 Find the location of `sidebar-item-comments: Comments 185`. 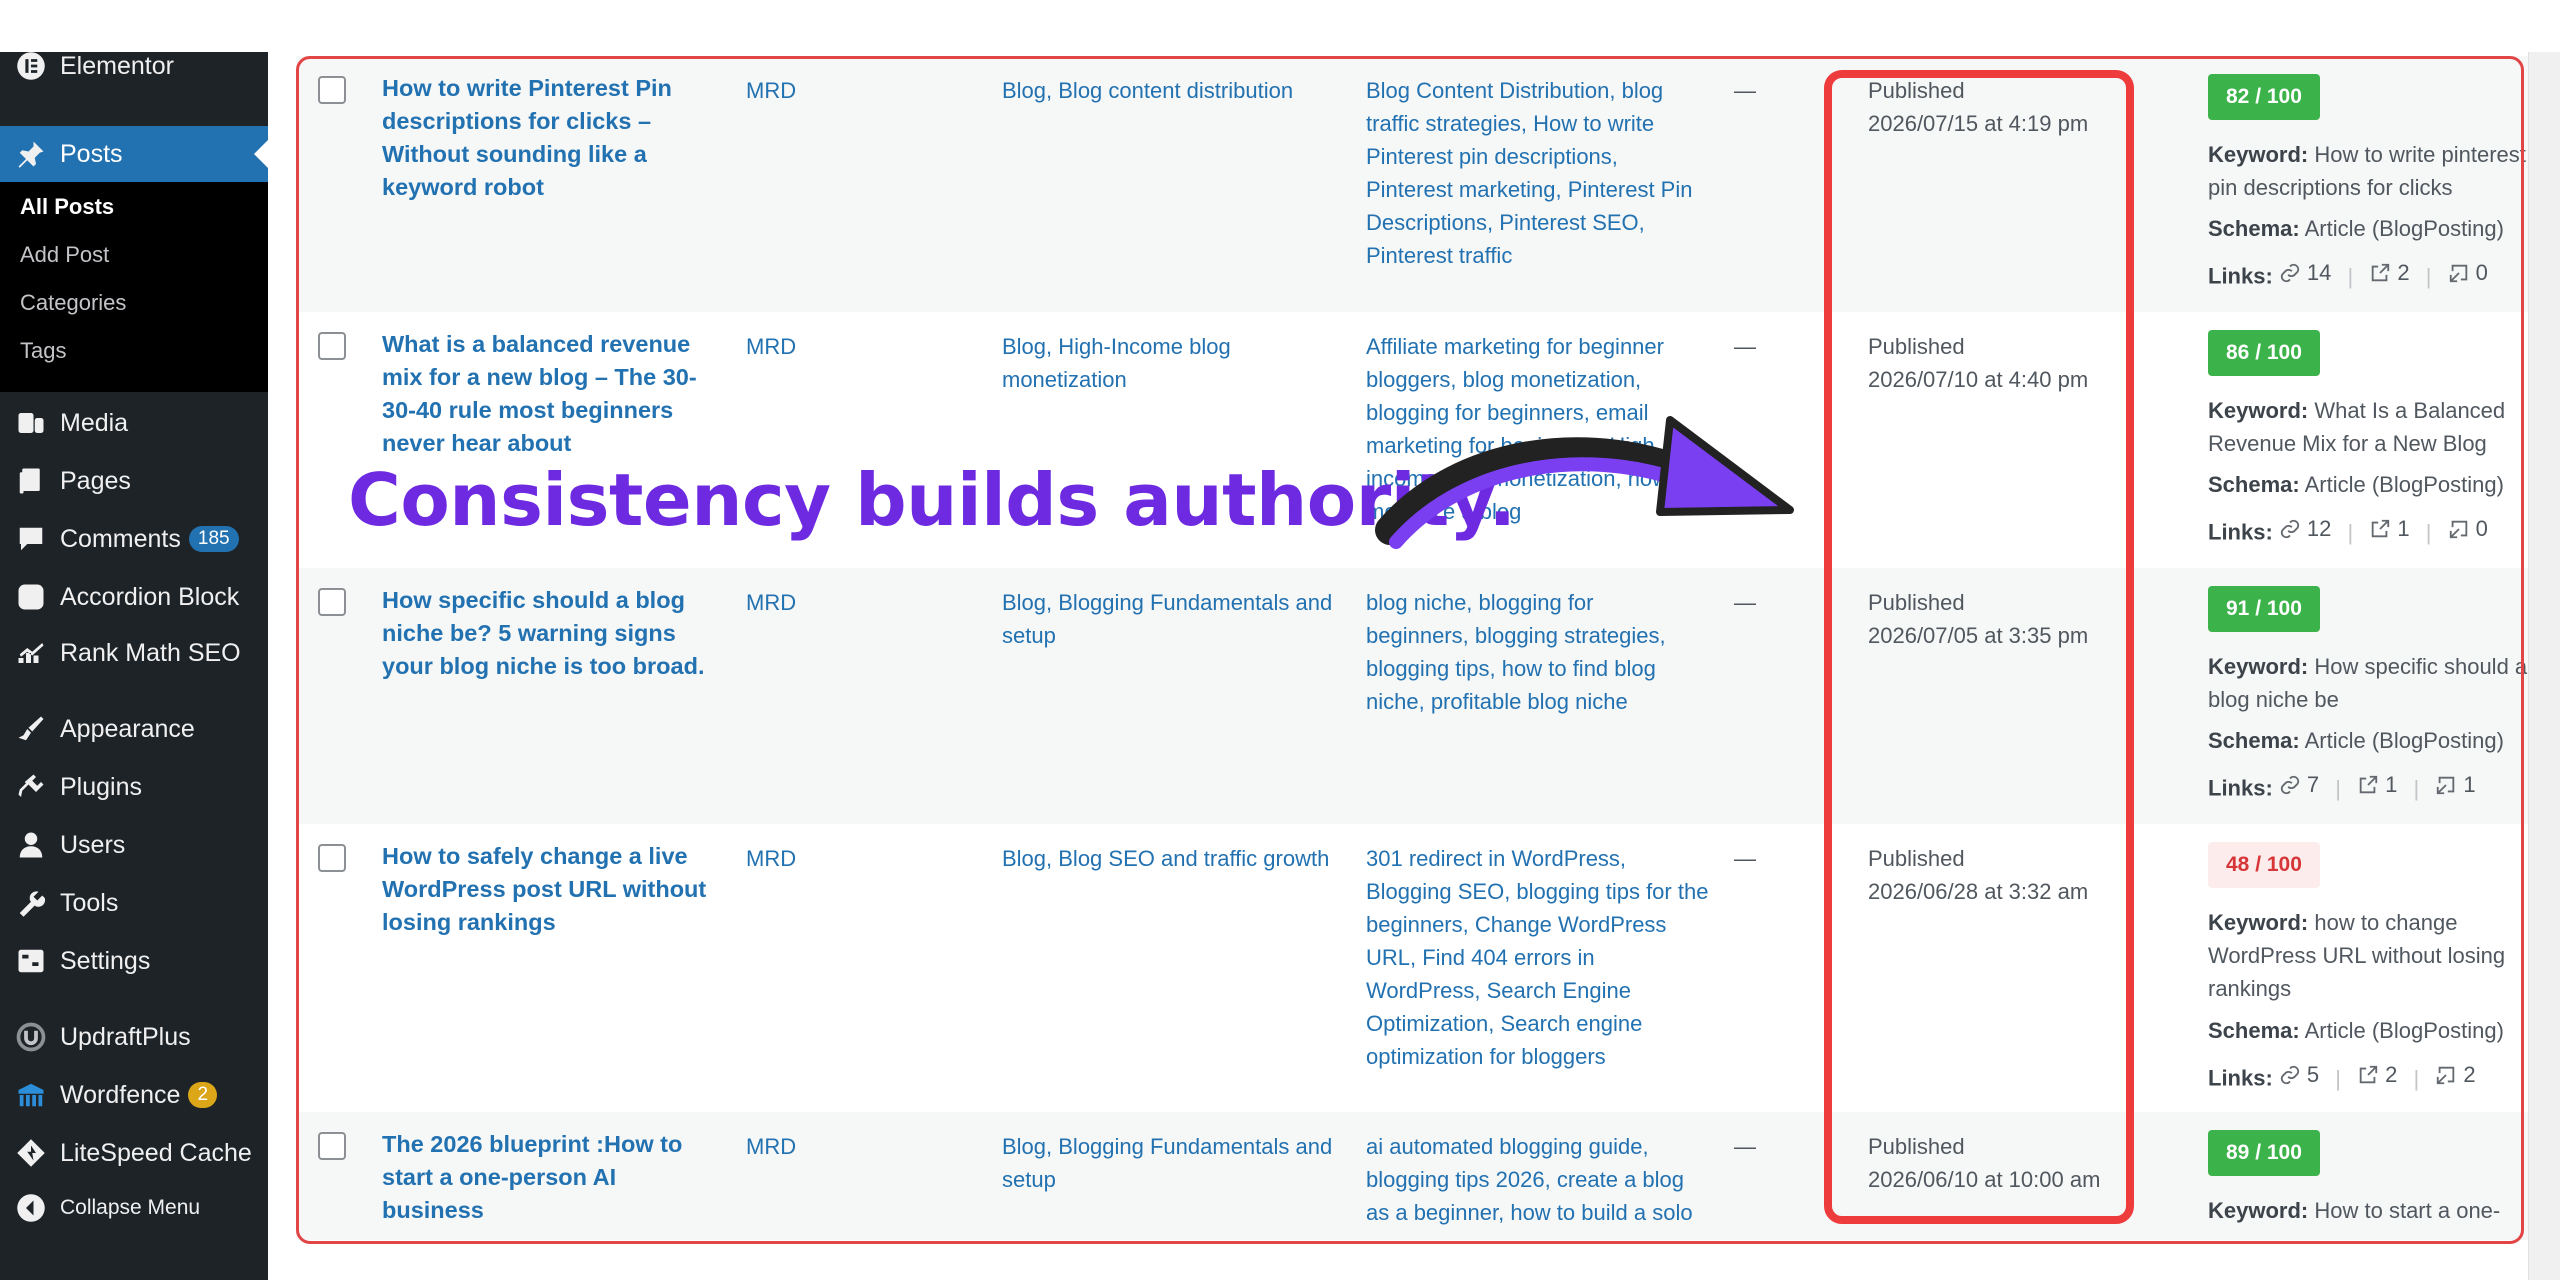

sidebar-item-comments: Comments 185 is located at coordinates (134, 539).